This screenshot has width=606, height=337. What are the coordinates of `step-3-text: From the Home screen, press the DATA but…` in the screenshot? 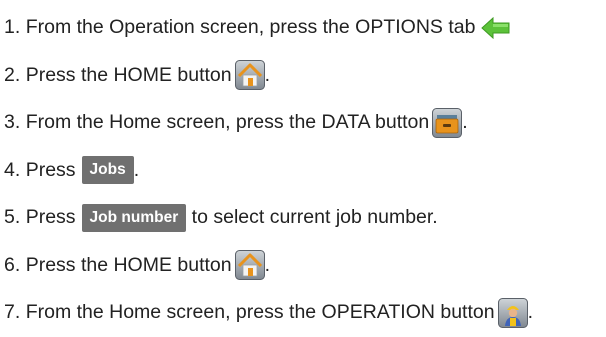 It's located at (227, 122).